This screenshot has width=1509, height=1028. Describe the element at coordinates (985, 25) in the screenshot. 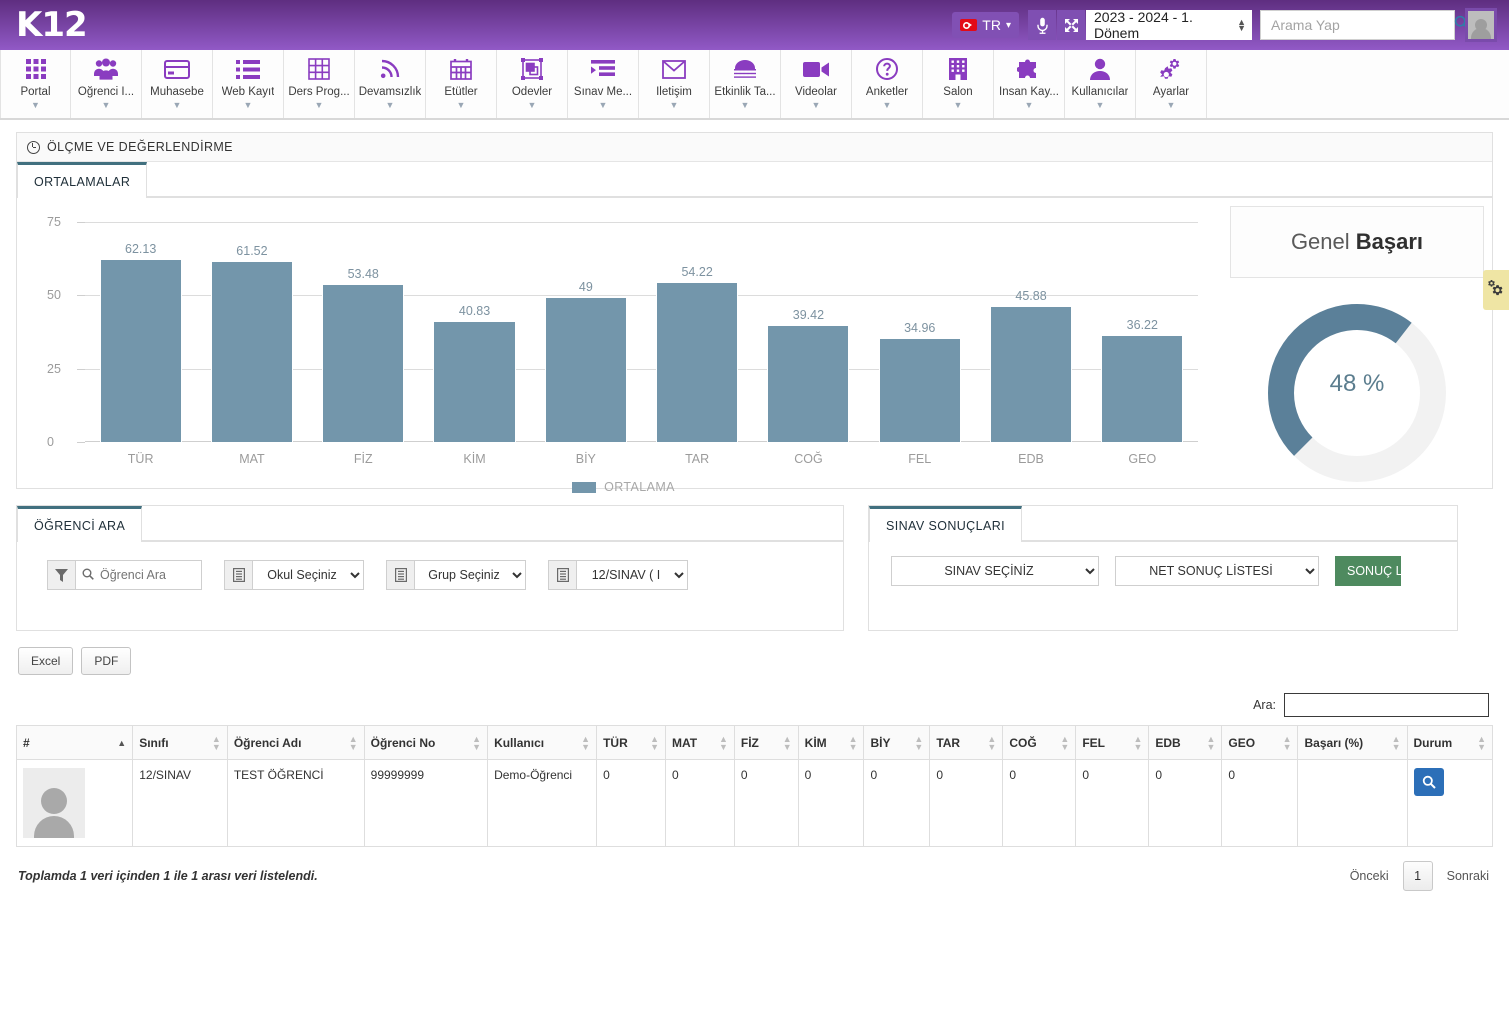

I see `language-selector: TR ▾` at that location.